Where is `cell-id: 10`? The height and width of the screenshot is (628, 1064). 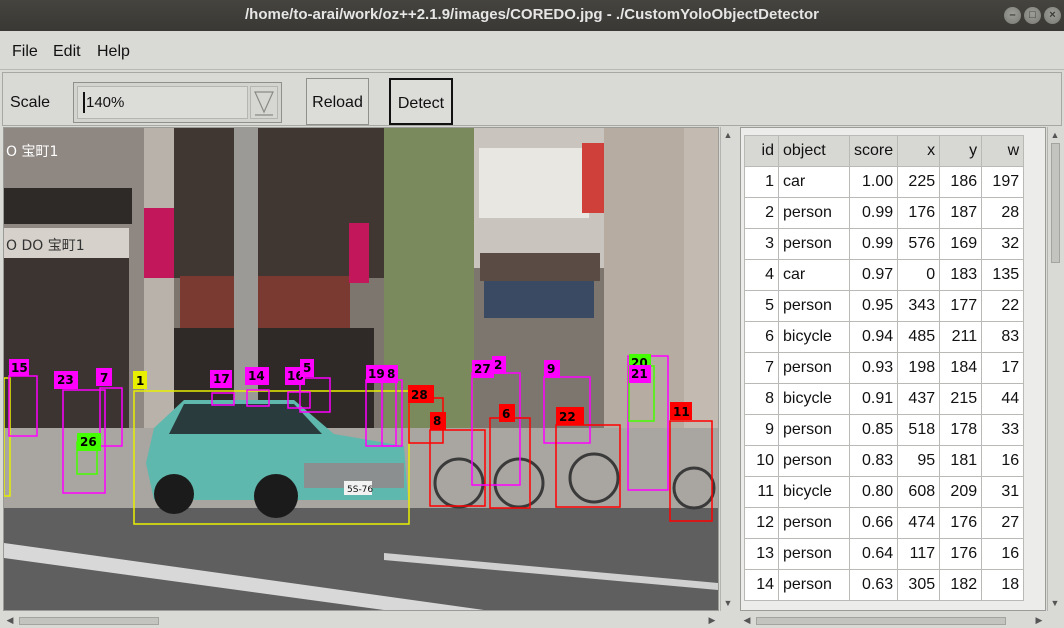
cell-id: 10 is located at coordinates (761, 461).